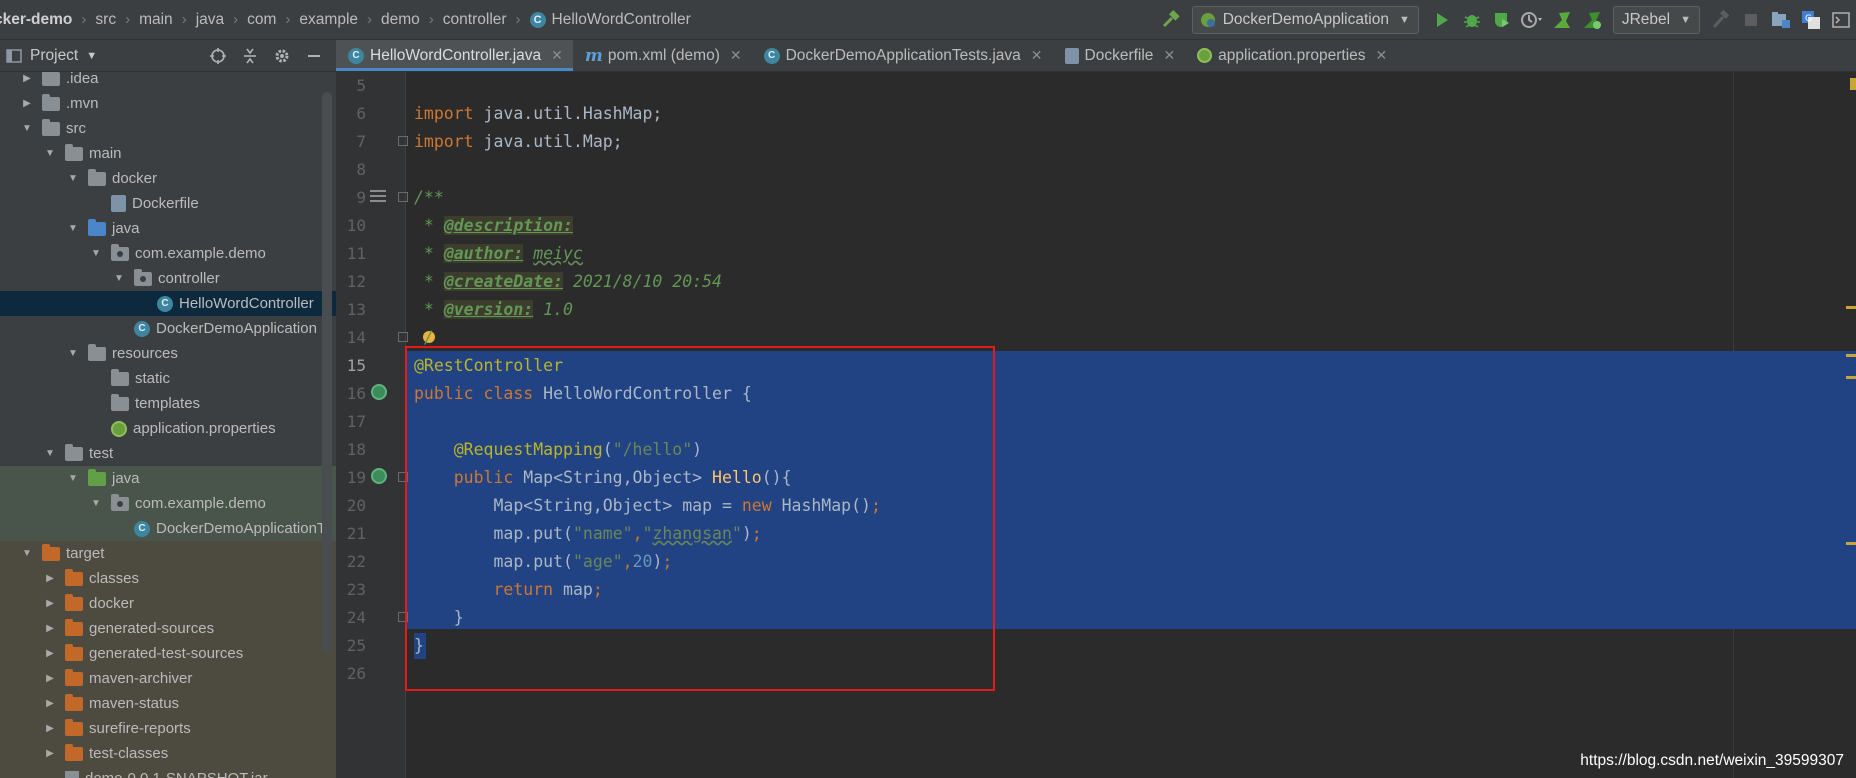 This screenshot has width=1856, height=778. I want to click on tree-item: application.properties, so click(168, 428).